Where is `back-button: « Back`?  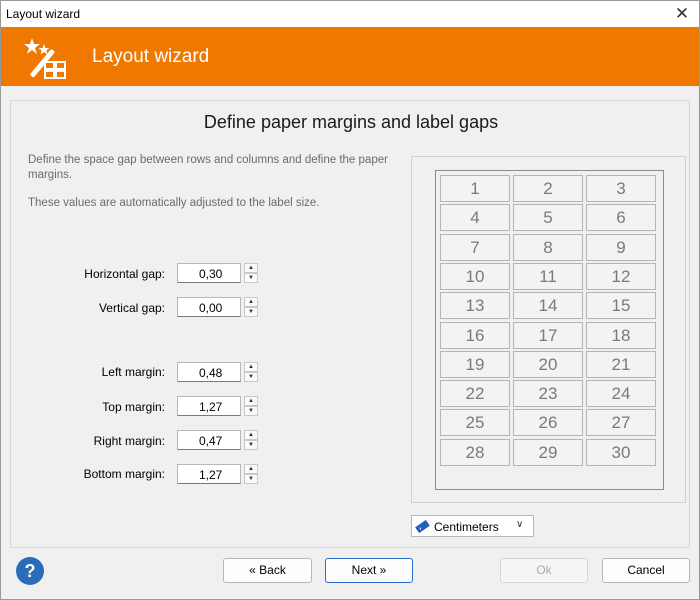
back-button: « Back is located at coordinates (267, 570).